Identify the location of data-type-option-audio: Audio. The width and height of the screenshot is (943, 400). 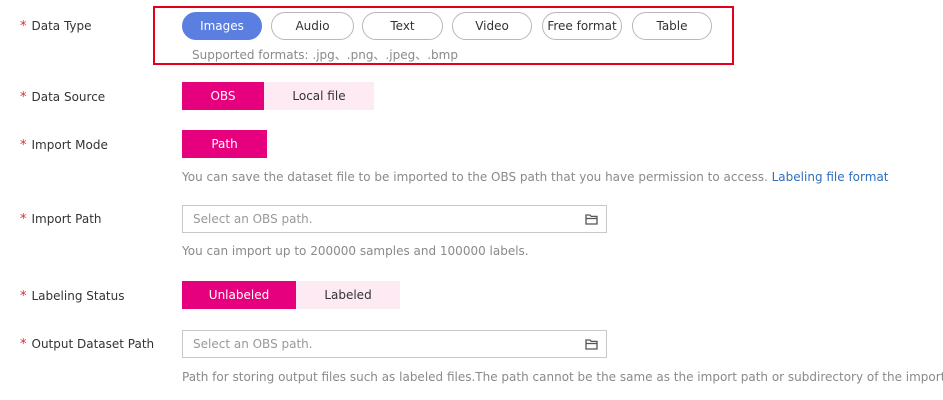
(312, 26).